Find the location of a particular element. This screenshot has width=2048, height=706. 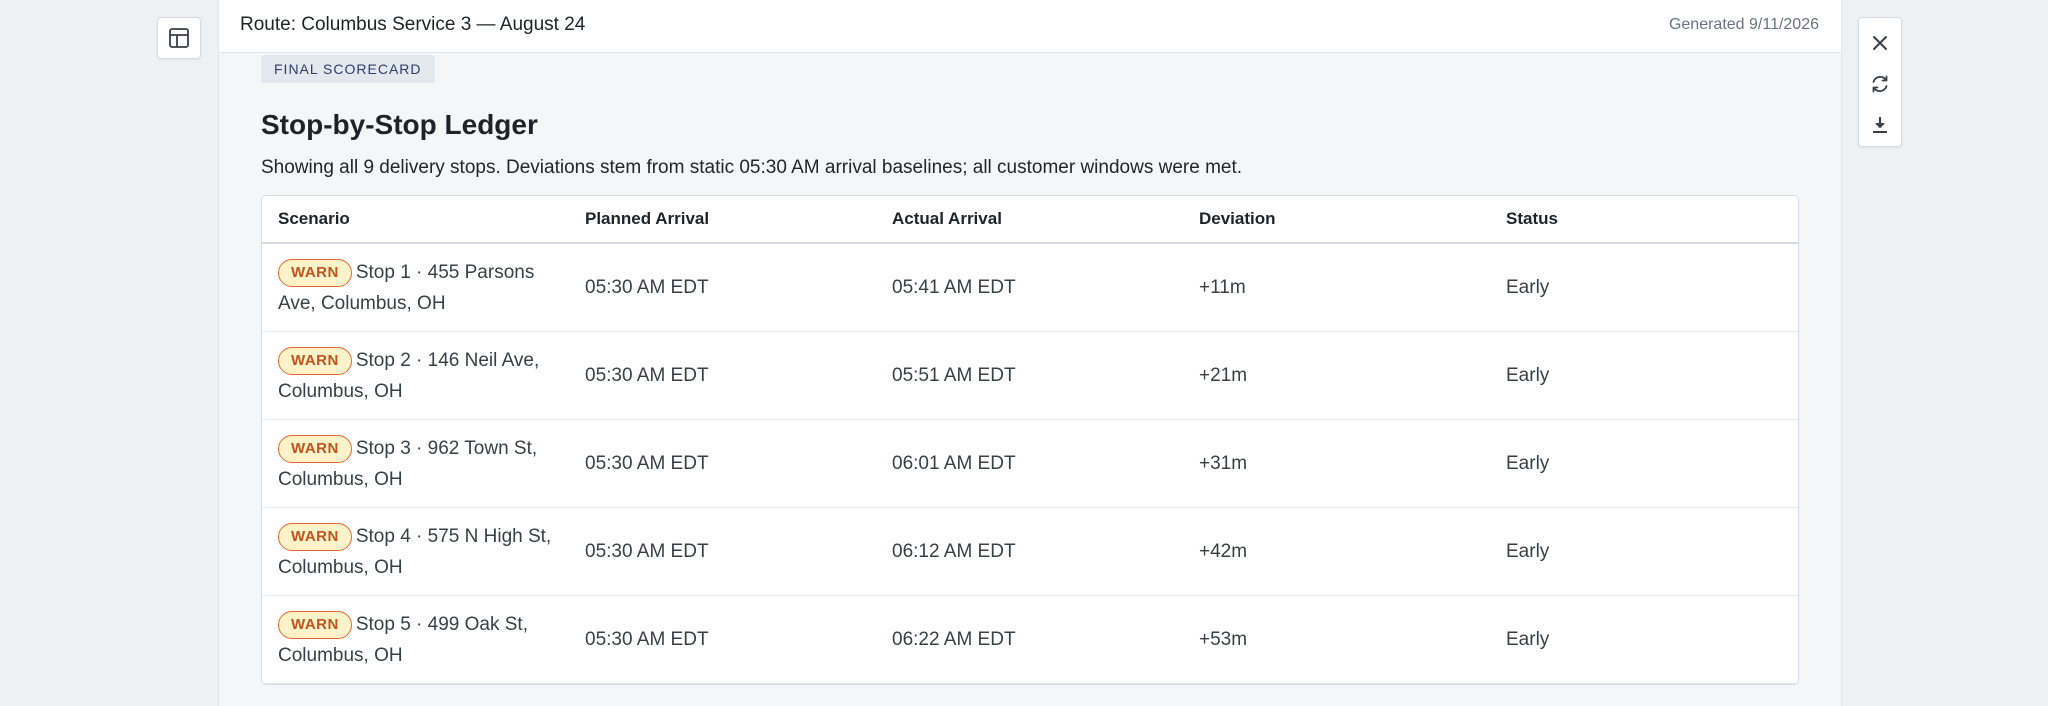

scenario-cell: WARN Stop 3 · 962 Town St, Columbus, OH is located at coordinates (415, 464).